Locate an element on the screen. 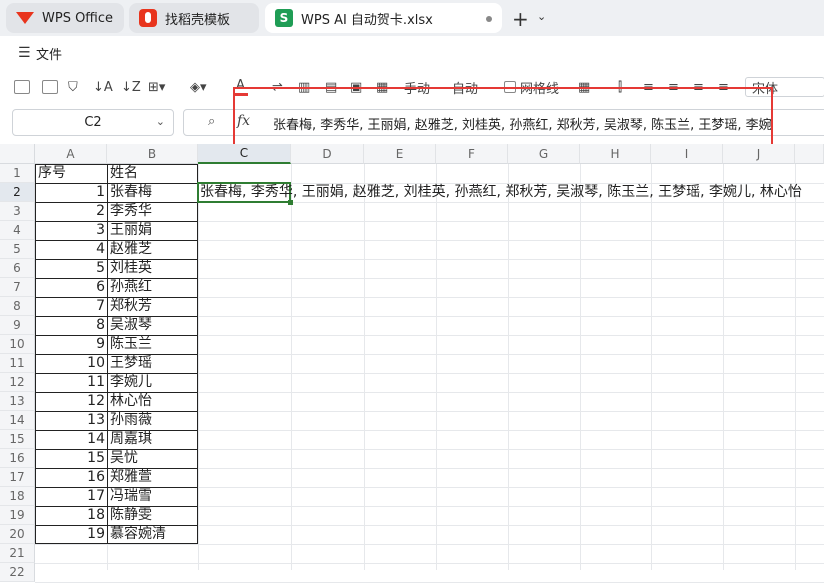  row-header: 2 is located at coordinates (17, 192).